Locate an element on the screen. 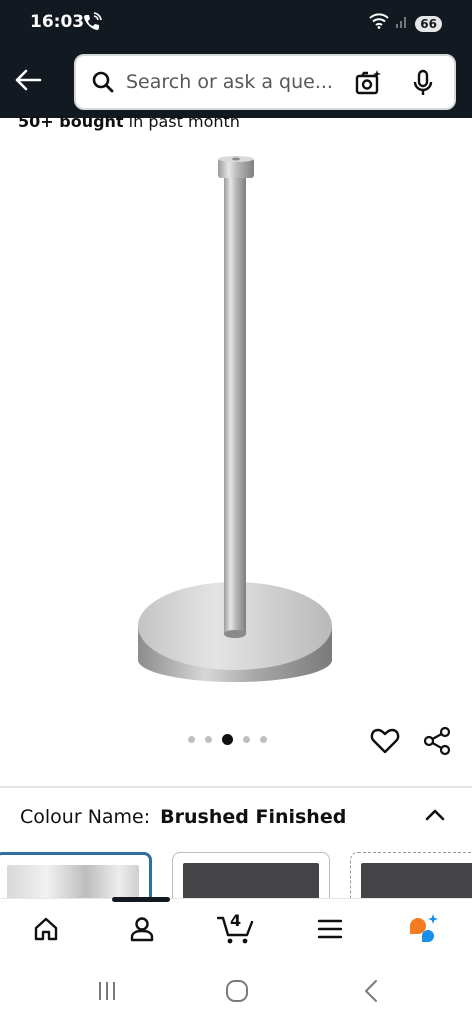  alexa-icon is located at coordinates (424, 931).